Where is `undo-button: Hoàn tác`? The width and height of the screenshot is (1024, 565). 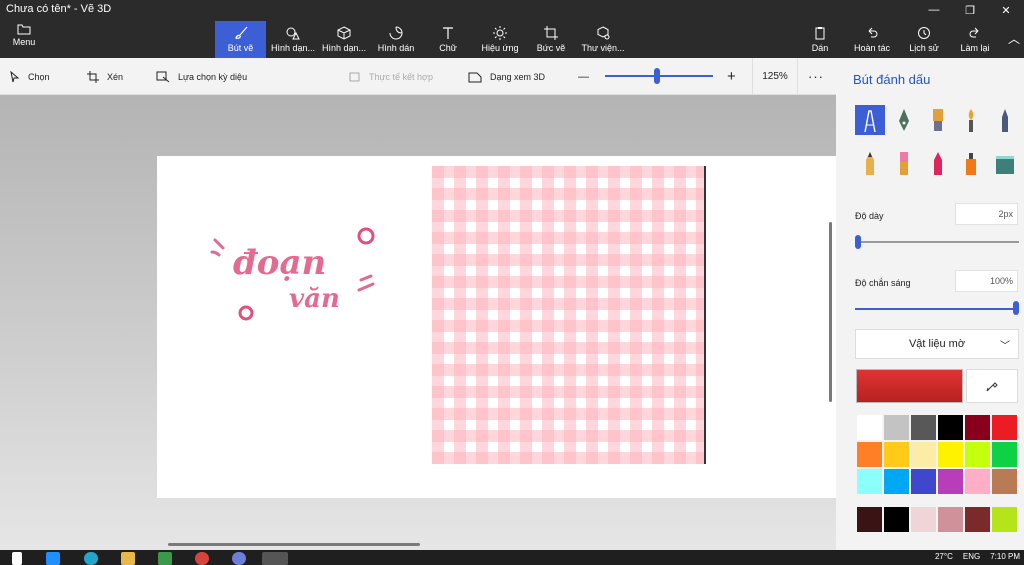
undo-button: Hoàn tác is located at coordinates (872, 39).